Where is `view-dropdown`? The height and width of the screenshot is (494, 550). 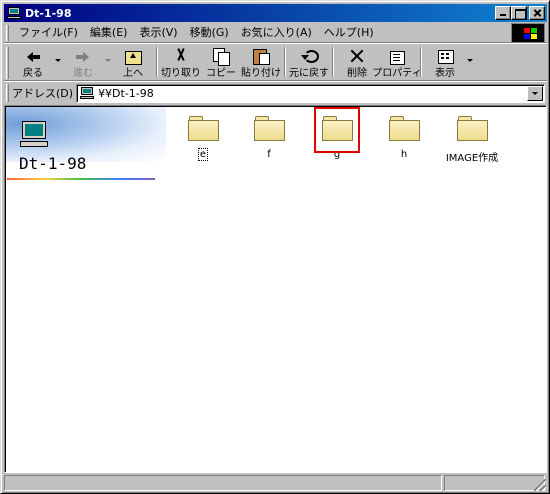
view-dropdown is located at coordinates (470, 62).